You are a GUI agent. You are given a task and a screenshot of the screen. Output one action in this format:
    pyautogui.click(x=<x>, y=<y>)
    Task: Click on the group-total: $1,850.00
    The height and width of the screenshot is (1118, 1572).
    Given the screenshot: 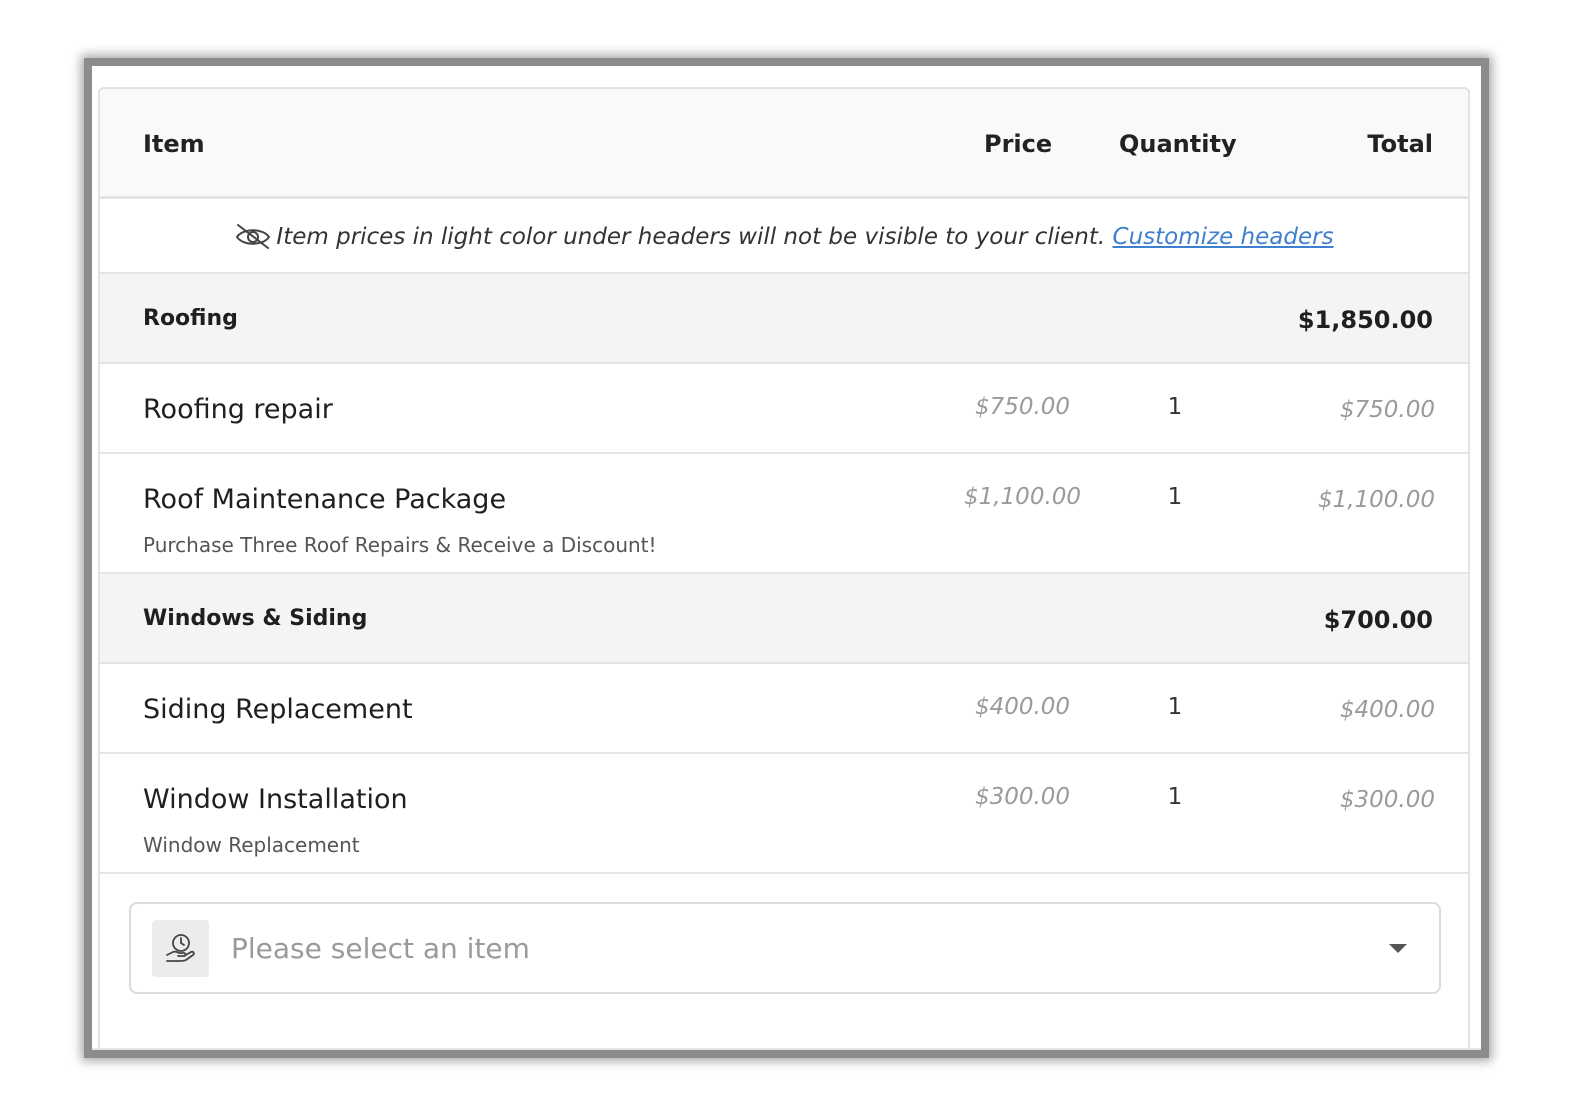 What is the action you would take?
    pyautogui.click(x=1365, y=320)
    